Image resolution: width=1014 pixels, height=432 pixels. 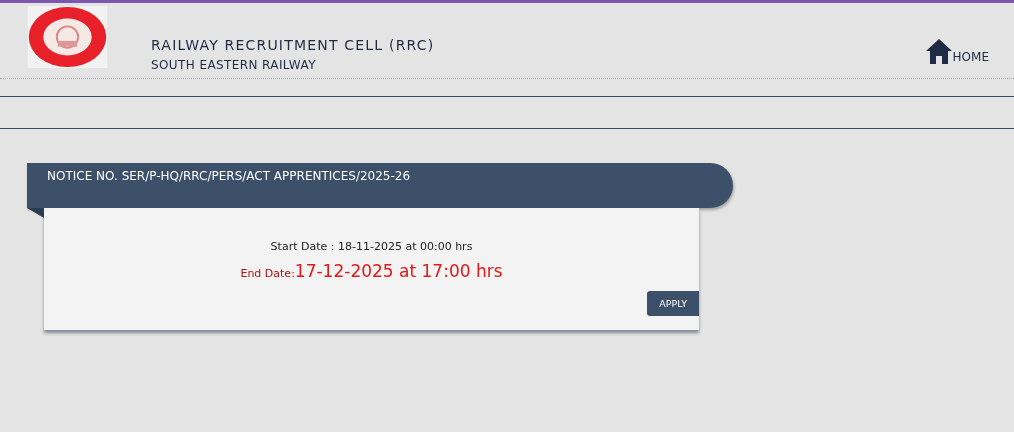 What do you see at coordinates (398, 271) in the screenshot?
I see `end-date-value: 17-12-2025 at 17:00 hrs` at bounding box center [398, 271].